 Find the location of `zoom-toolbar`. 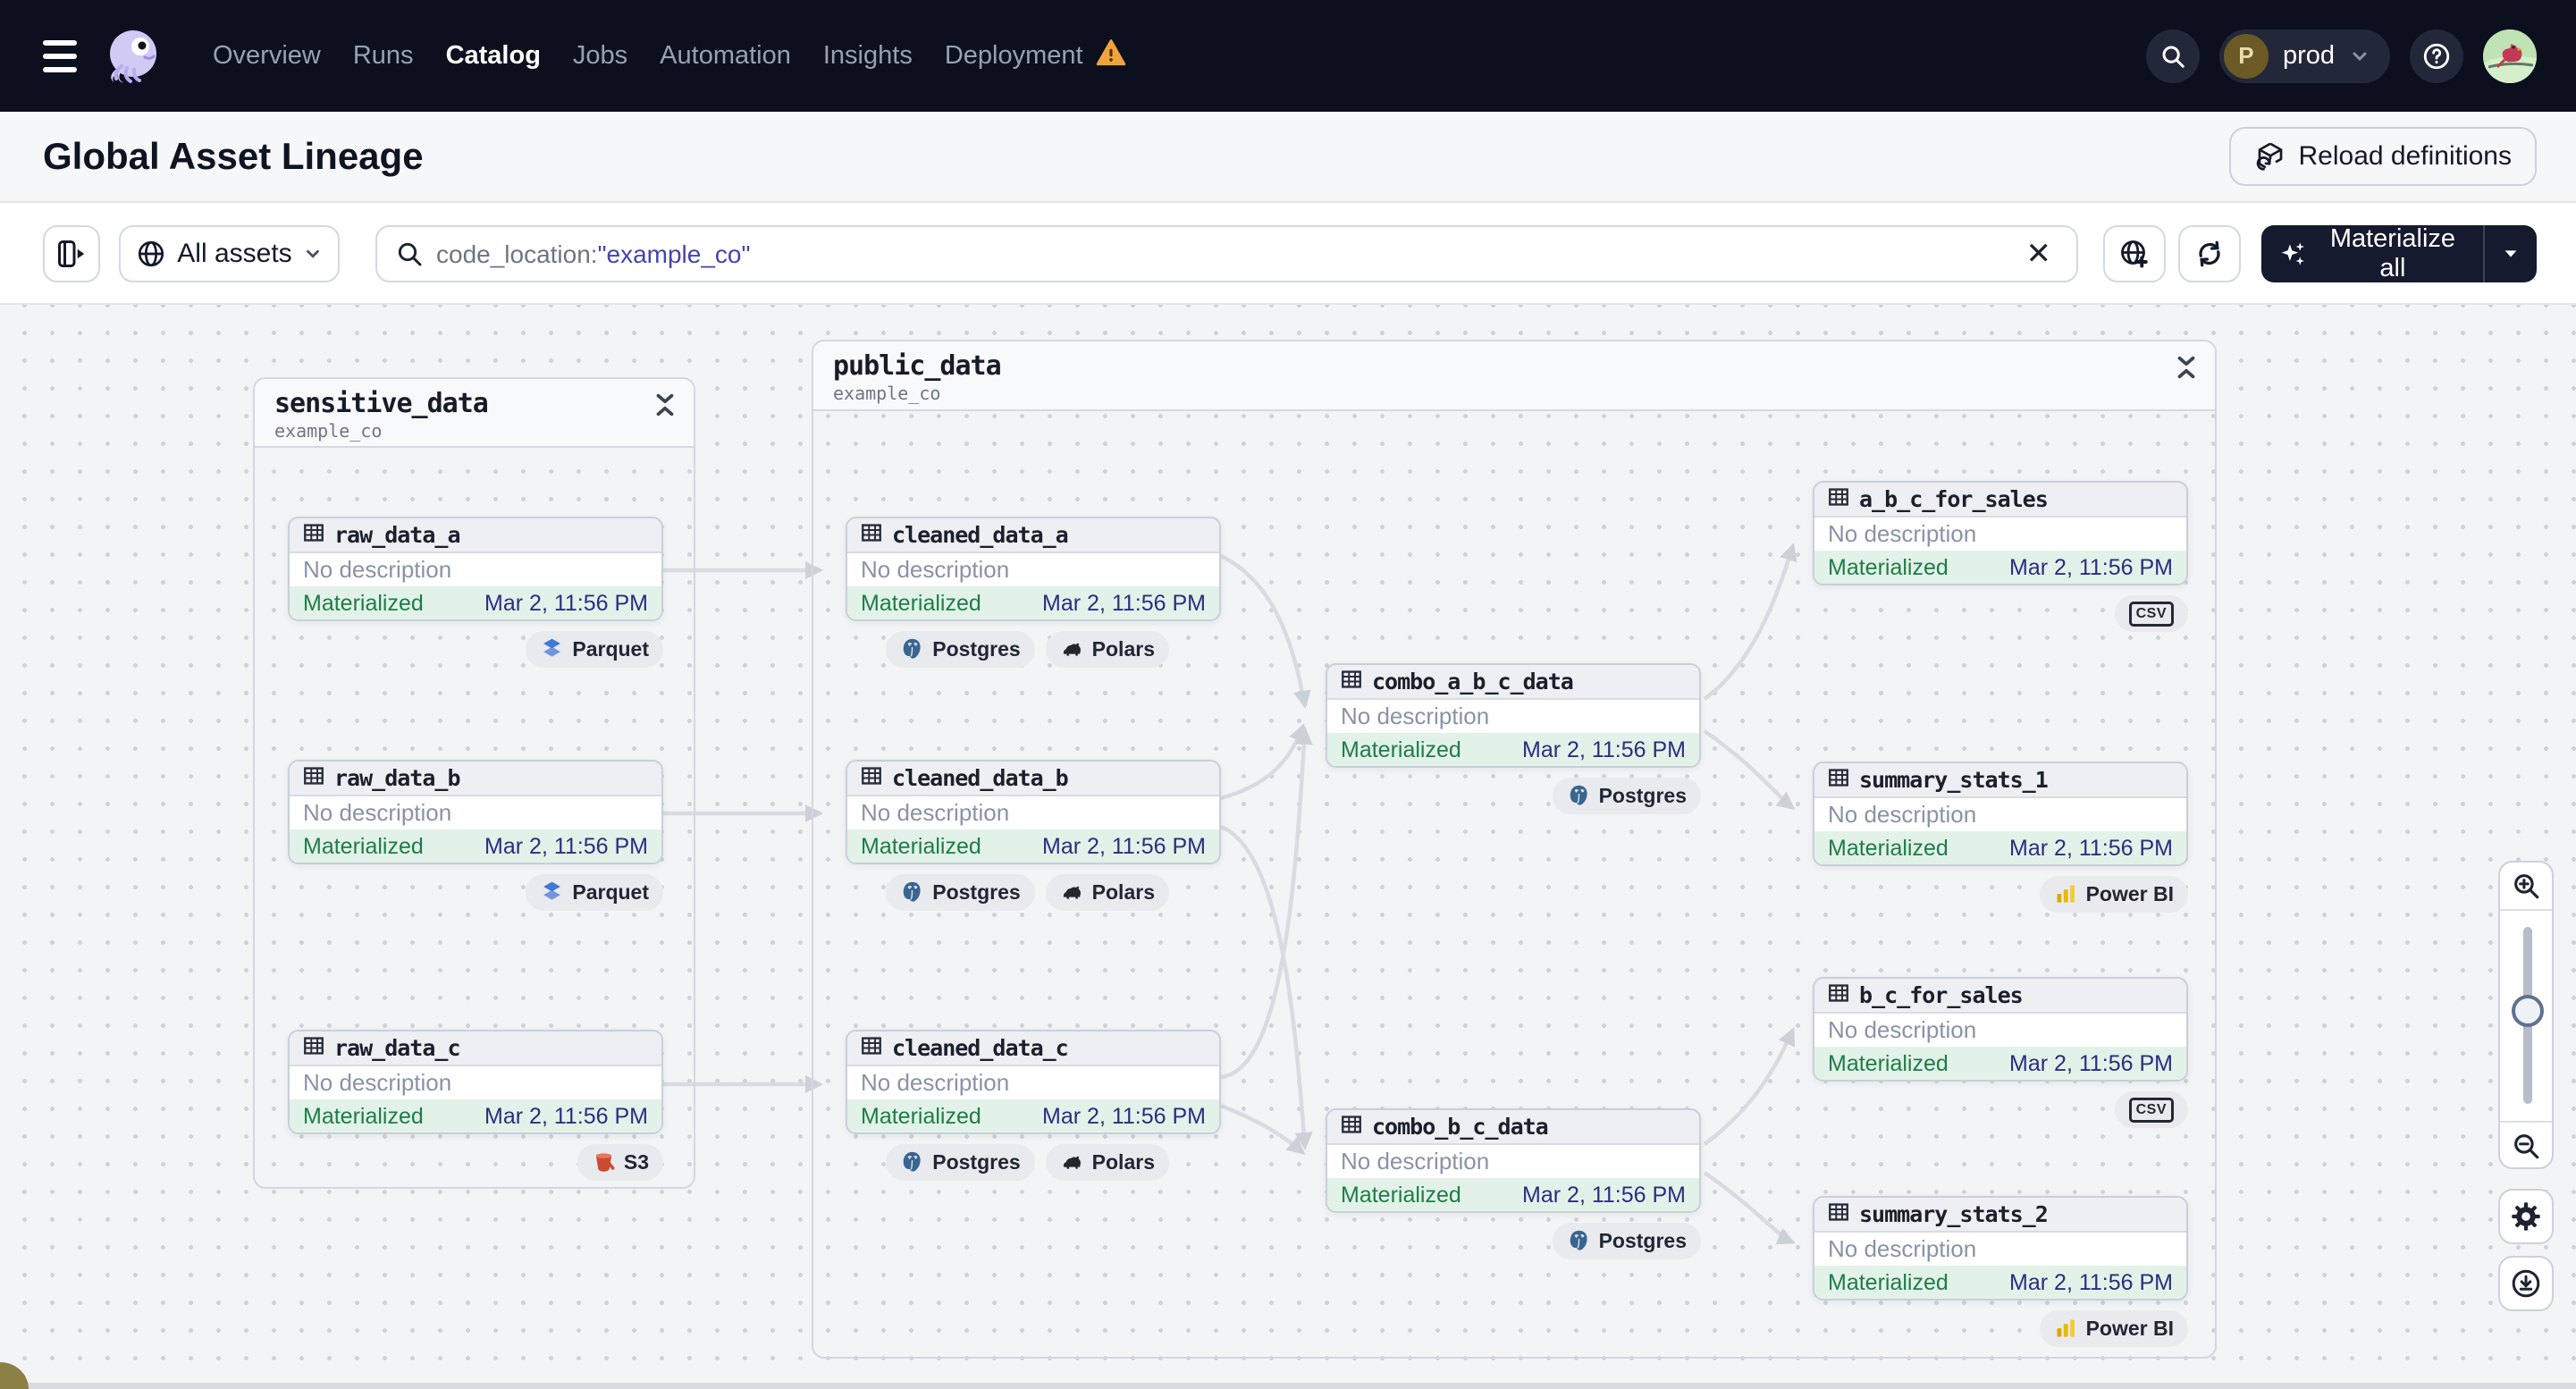

zoom-toolbar is located at coordinates (2526, 1015).